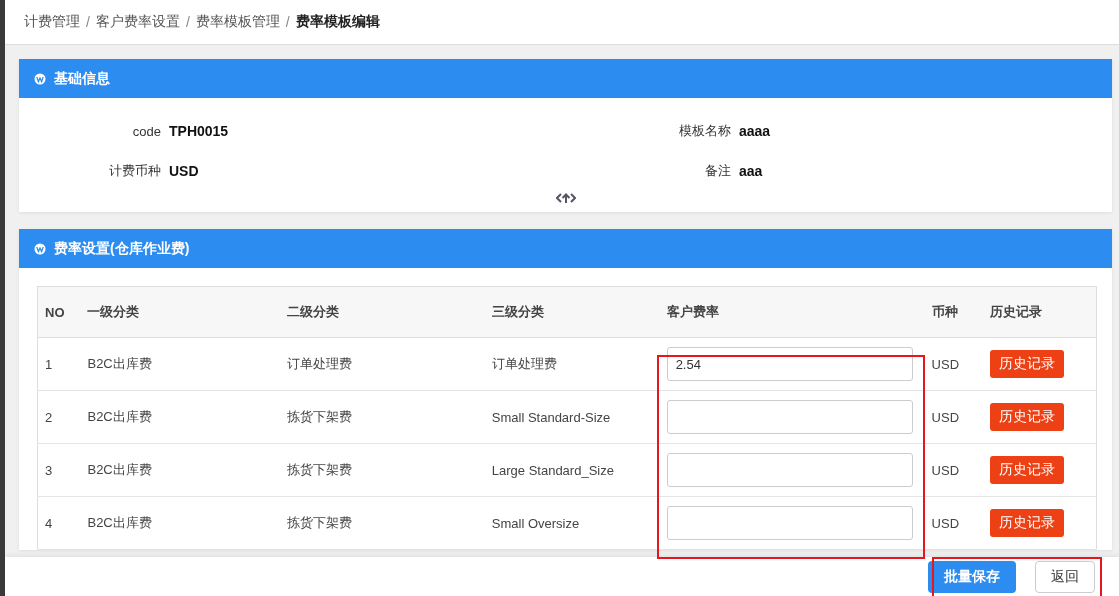 This screenshot has height=596, width=1119. What do you see at coordinates (572, 470) in the screenshot?
I see `table-cell: Large Standard_Size` at bounding box center [572, 470].